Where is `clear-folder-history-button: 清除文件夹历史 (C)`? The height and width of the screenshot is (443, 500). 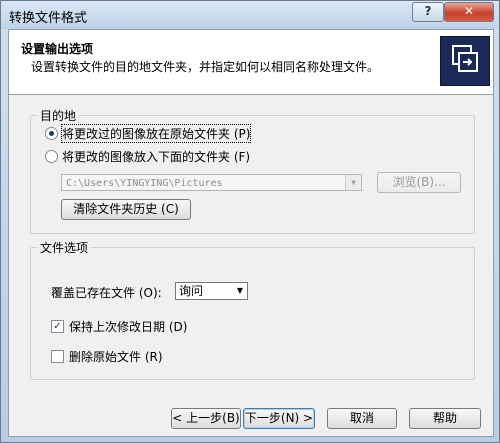 clear-folder-history-button: 清除文件夹历史 (C) is located at coordinates (126, 209).